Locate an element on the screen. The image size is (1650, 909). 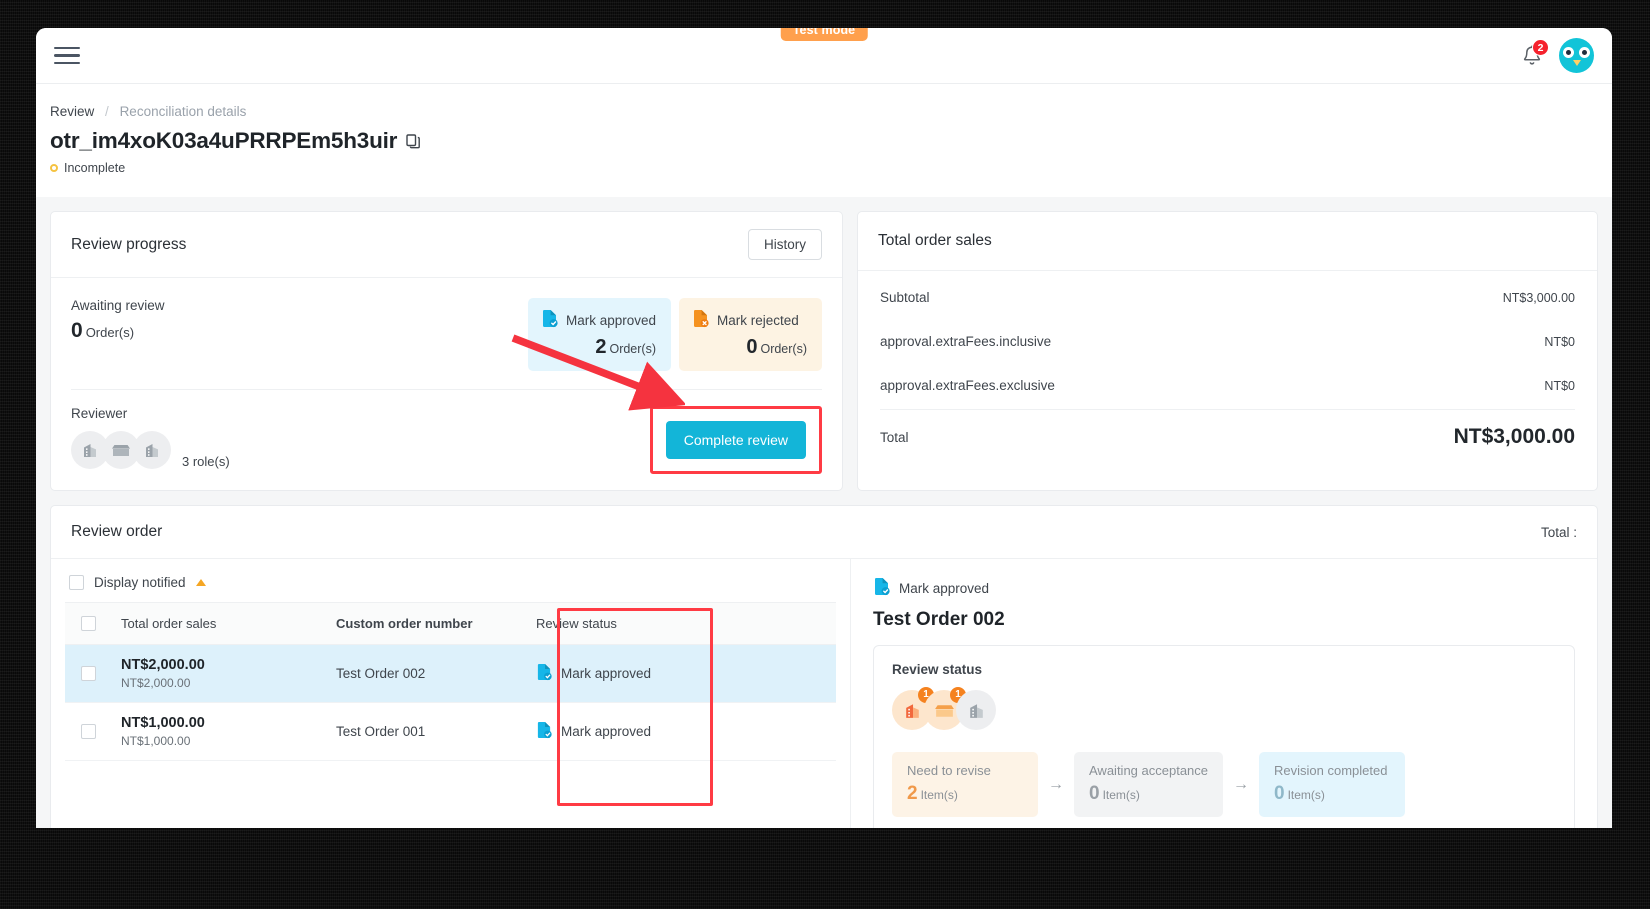
header-review-status: Review status is located at coordinates (620, 623).